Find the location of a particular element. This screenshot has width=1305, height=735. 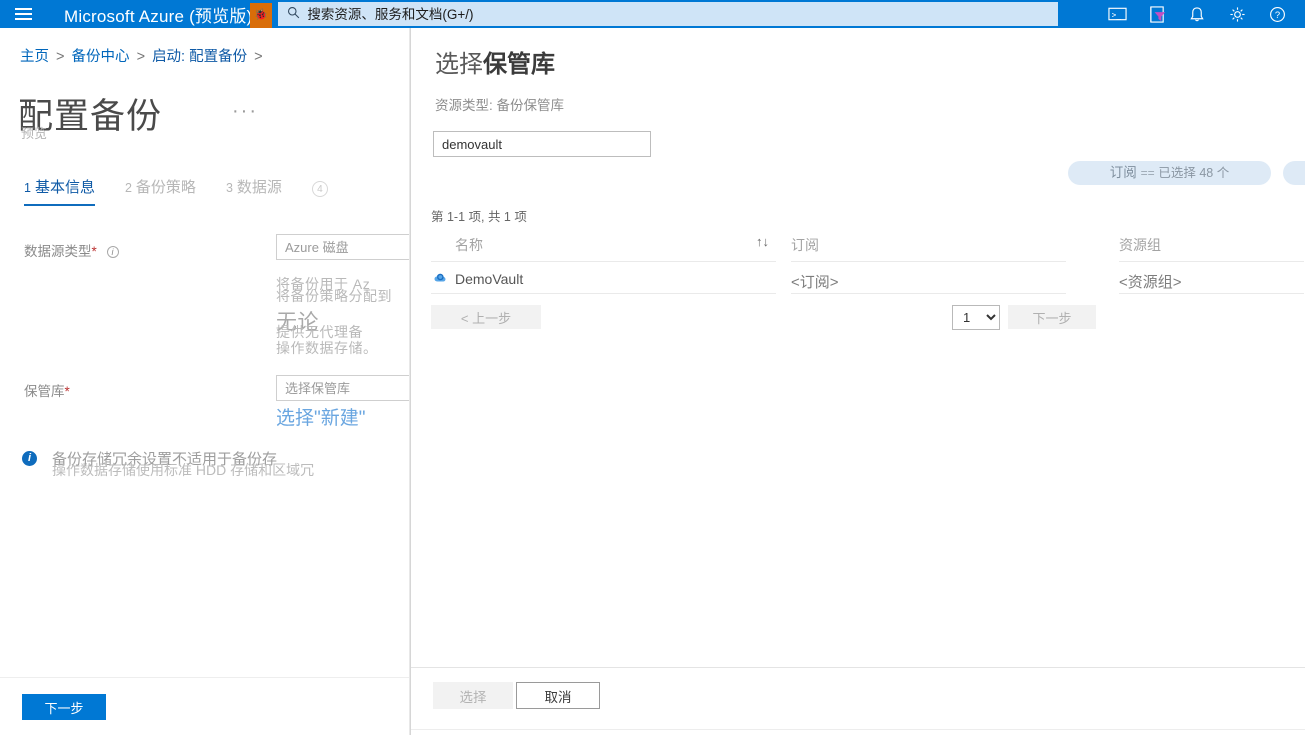

info-icon: i is located at coordinates (112, 252).